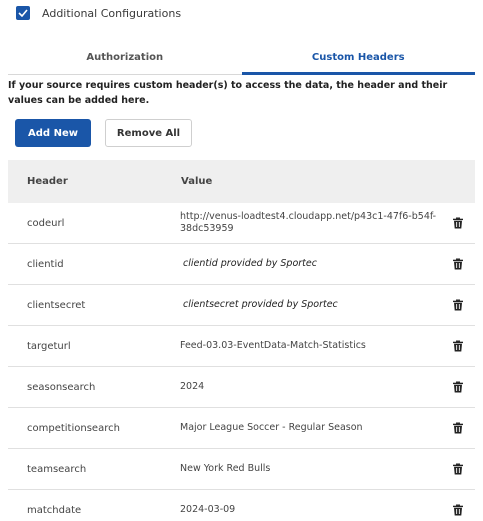 Image resolution: width=483 pixels, height=521 pixels. Describe the element at coordinates (54, 510) in the screenshot. I see `header-cell: matchdate` at that location.